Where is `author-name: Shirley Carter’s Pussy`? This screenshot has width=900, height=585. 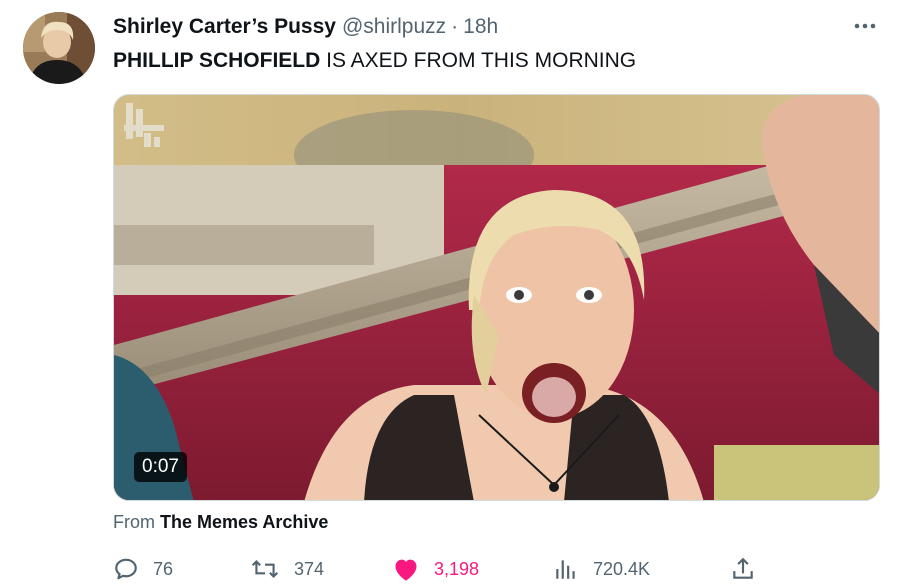 author-name: Shirley Carter’s Pussy is located at coordinates (224, 27).